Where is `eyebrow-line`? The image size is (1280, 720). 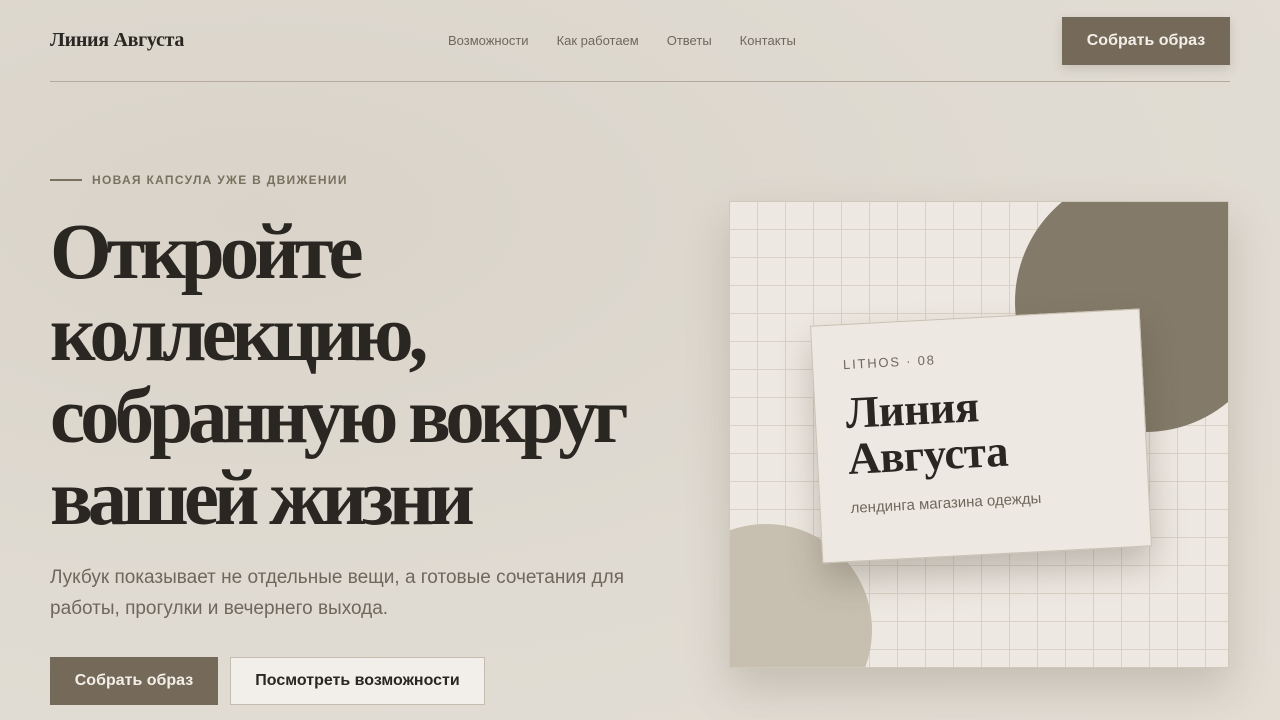 eyebrow-line is located at coordinates (66, 180).